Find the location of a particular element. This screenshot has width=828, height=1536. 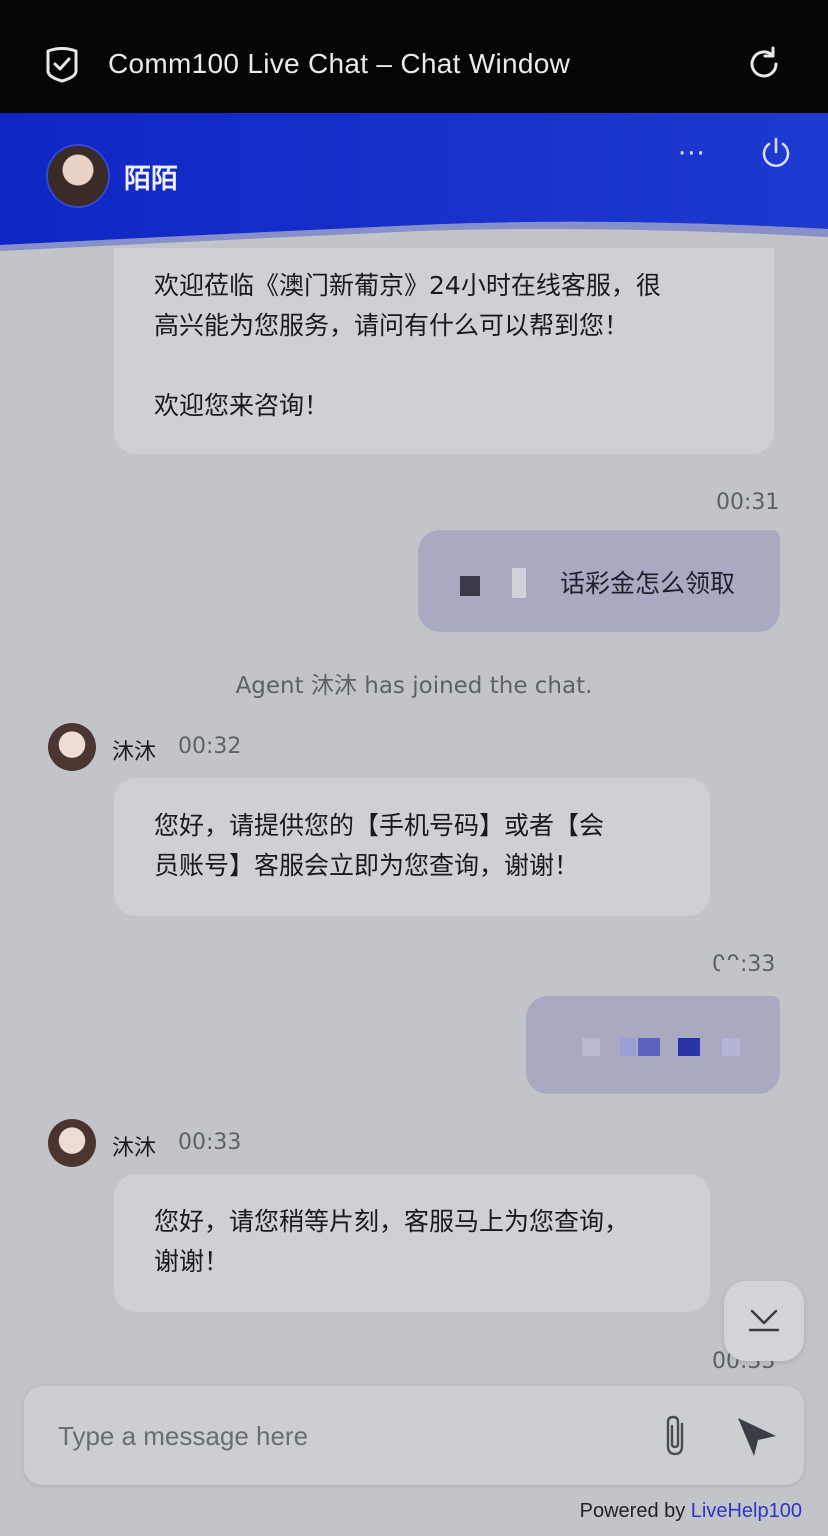

powered-by-label: Powered by is located at coordinates (635, 1511).